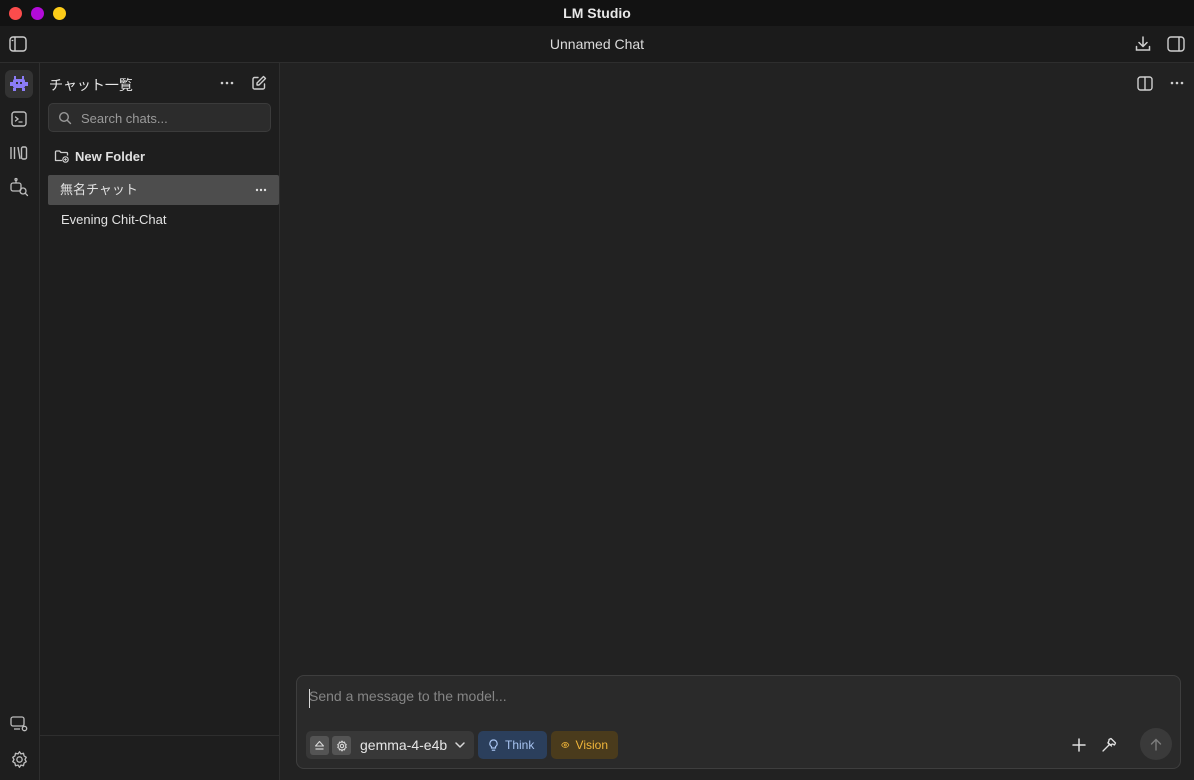 This screenshot has height=780, width=1194. I want to click on navigation-rail, so click(20, 421).